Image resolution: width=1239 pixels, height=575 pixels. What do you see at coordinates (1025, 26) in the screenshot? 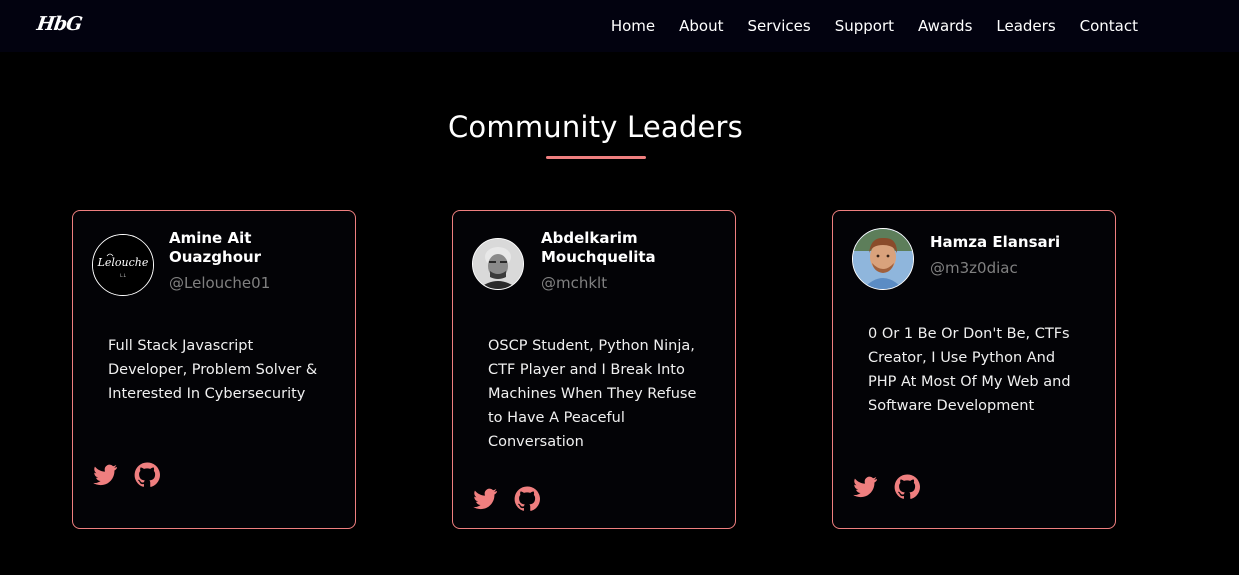
I see `nav-link-leaders: Leaders` at bounding box center [1025, 26].